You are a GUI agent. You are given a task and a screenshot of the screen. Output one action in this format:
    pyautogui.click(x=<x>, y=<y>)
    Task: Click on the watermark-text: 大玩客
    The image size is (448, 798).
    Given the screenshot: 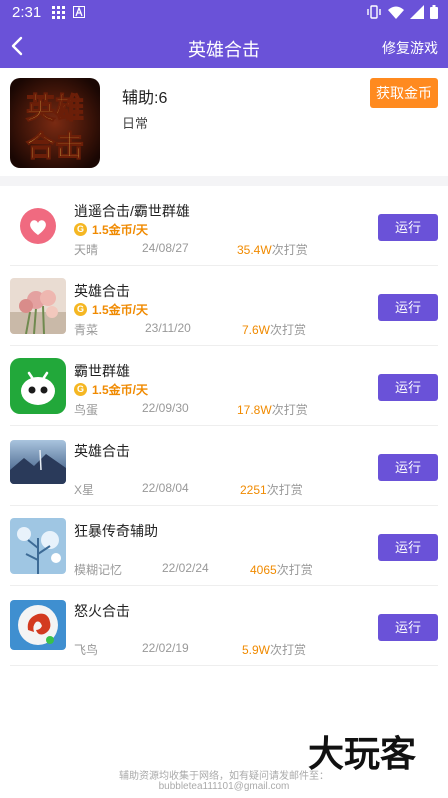 What is the action you would take?
    pyautogui.click(x=362, y=754)
    